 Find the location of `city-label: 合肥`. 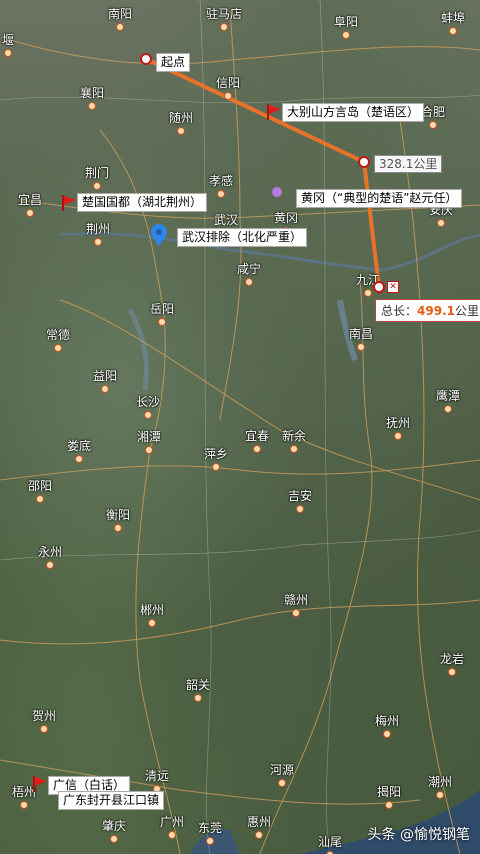

city-label: 合肥 is located at coordinates (433, 116).